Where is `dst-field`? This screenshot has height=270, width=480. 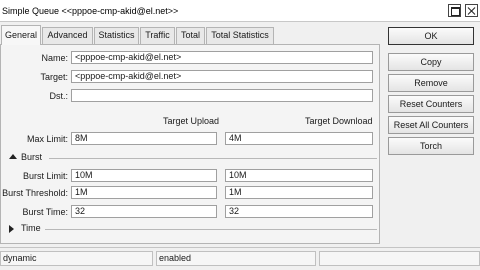
dst-field is located at coordinates (222, 95).